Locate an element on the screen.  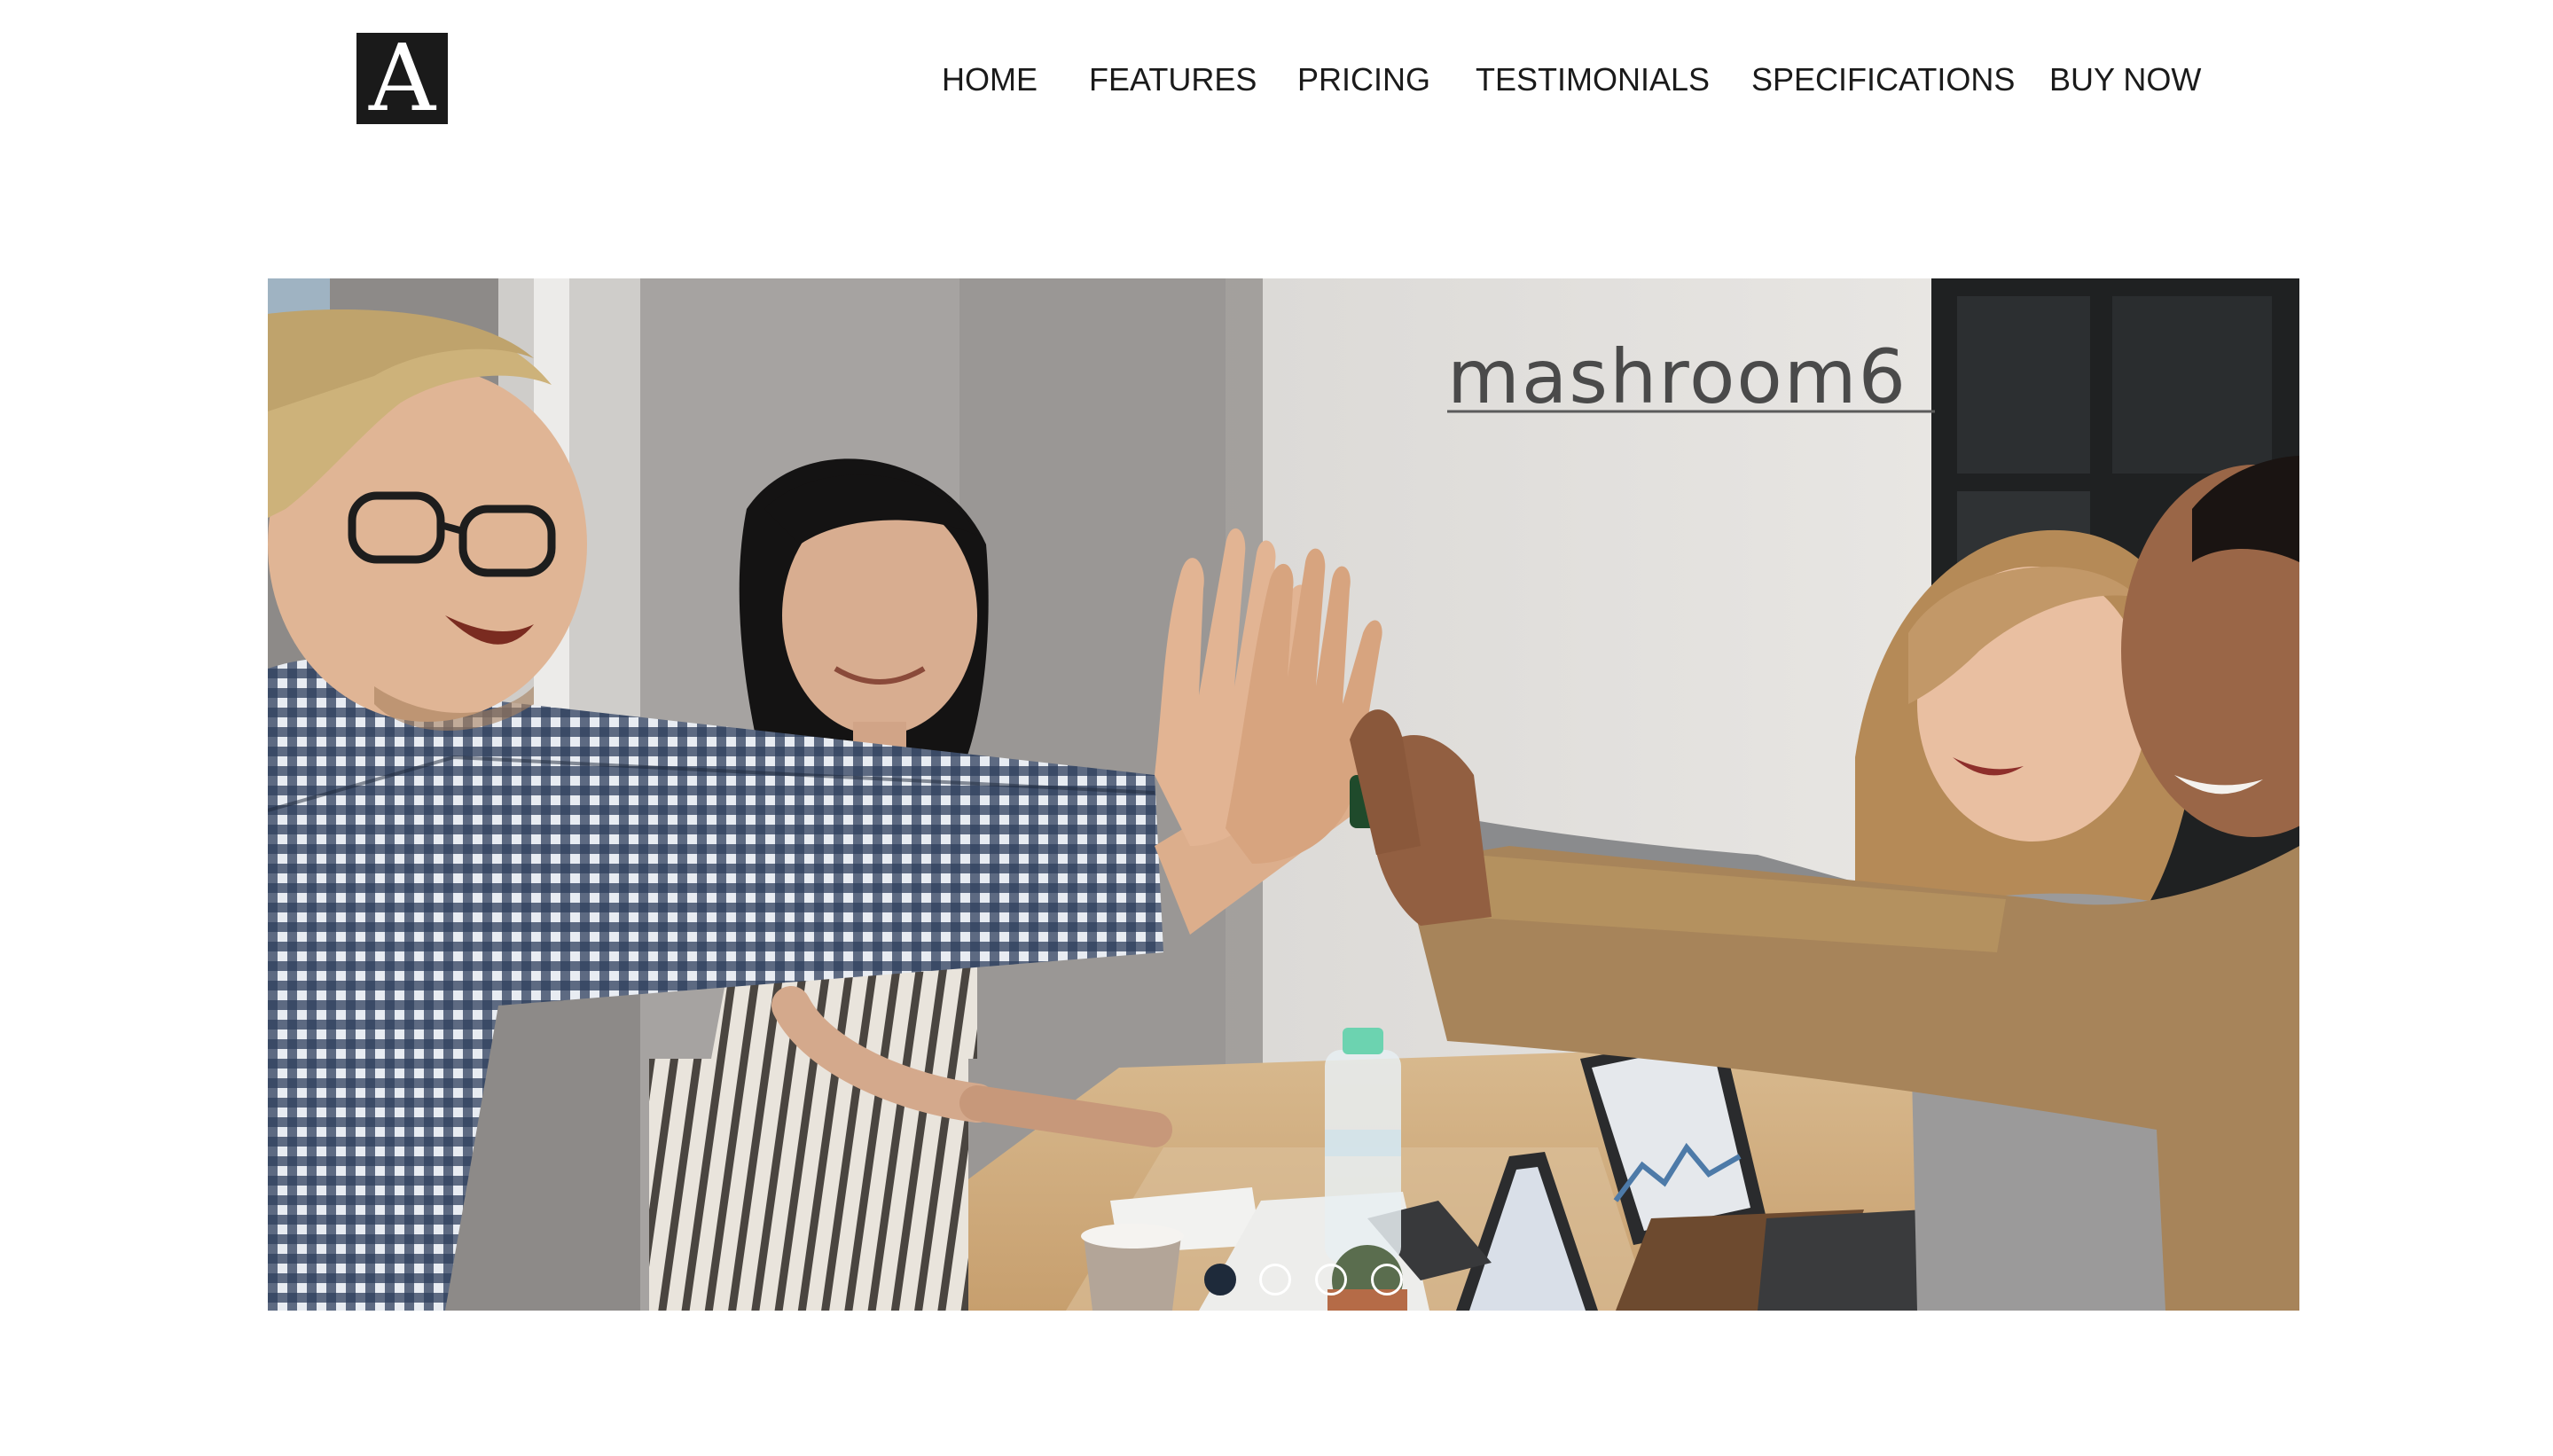
logo: A is located at coordinates (402, 78).